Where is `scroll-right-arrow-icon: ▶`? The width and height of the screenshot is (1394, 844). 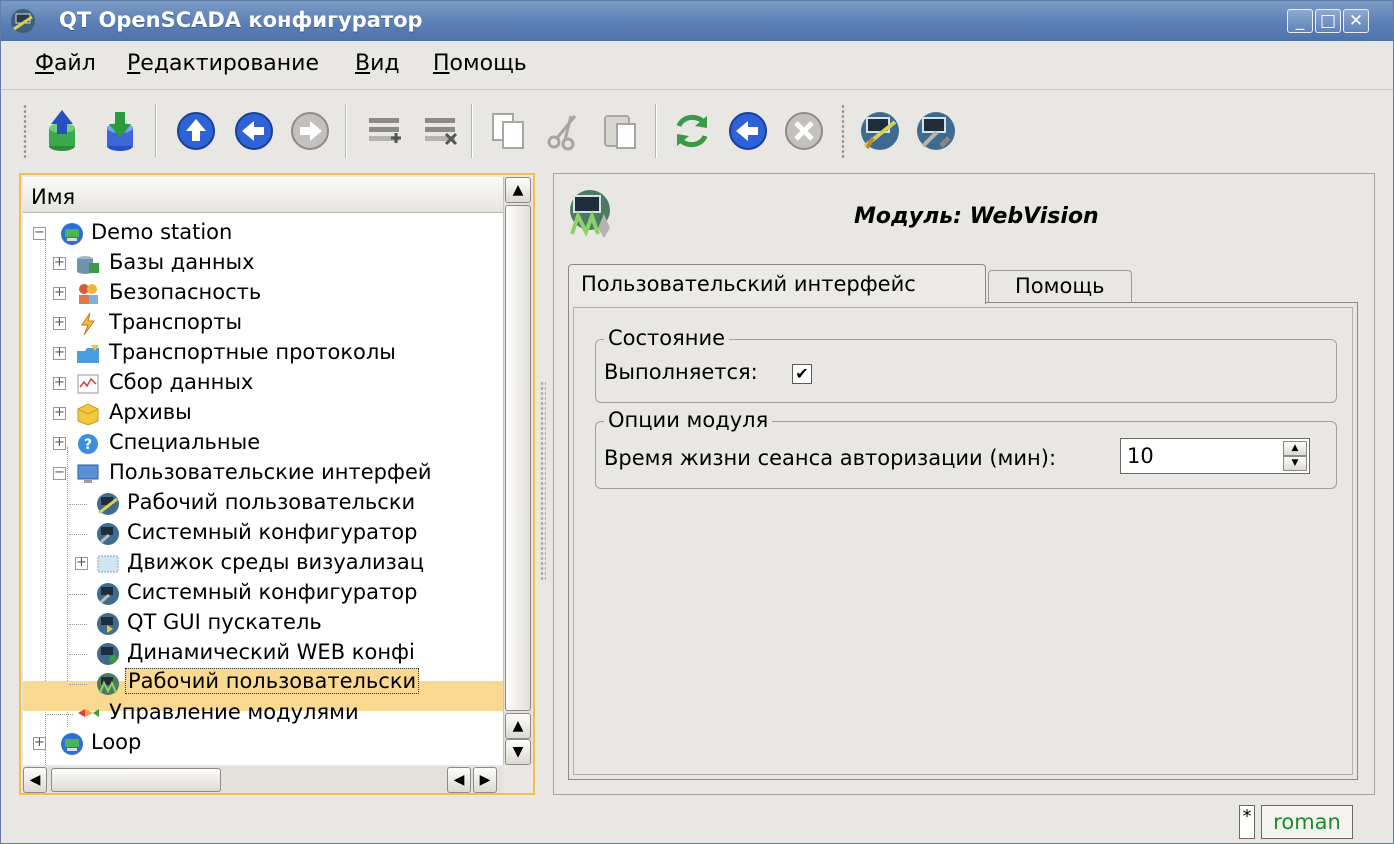
scroll-right-arrow-icon: ▶ is located at coordinates (485, 780).